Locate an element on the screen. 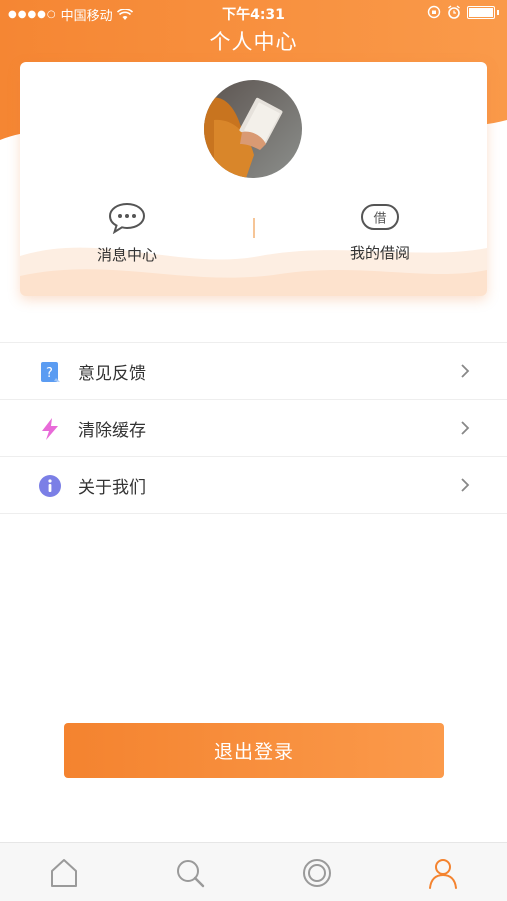 Image resolution: width=507 pixels, height=901 pixels. lightning-icon is located at coordinates (50, 429).